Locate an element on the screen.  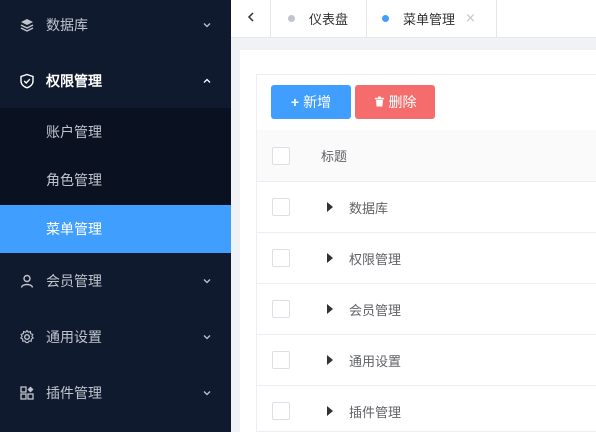
trash-icon is located at coordinates (379, 102).